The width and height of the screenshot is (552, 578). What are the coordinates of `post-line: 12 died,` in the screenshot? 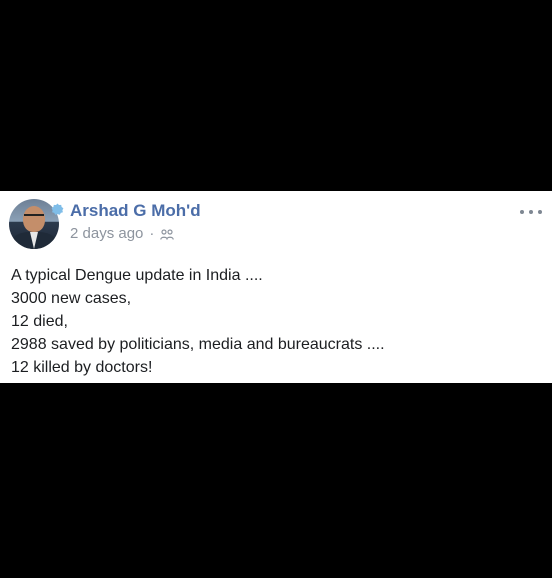 It's located at (39, 321).